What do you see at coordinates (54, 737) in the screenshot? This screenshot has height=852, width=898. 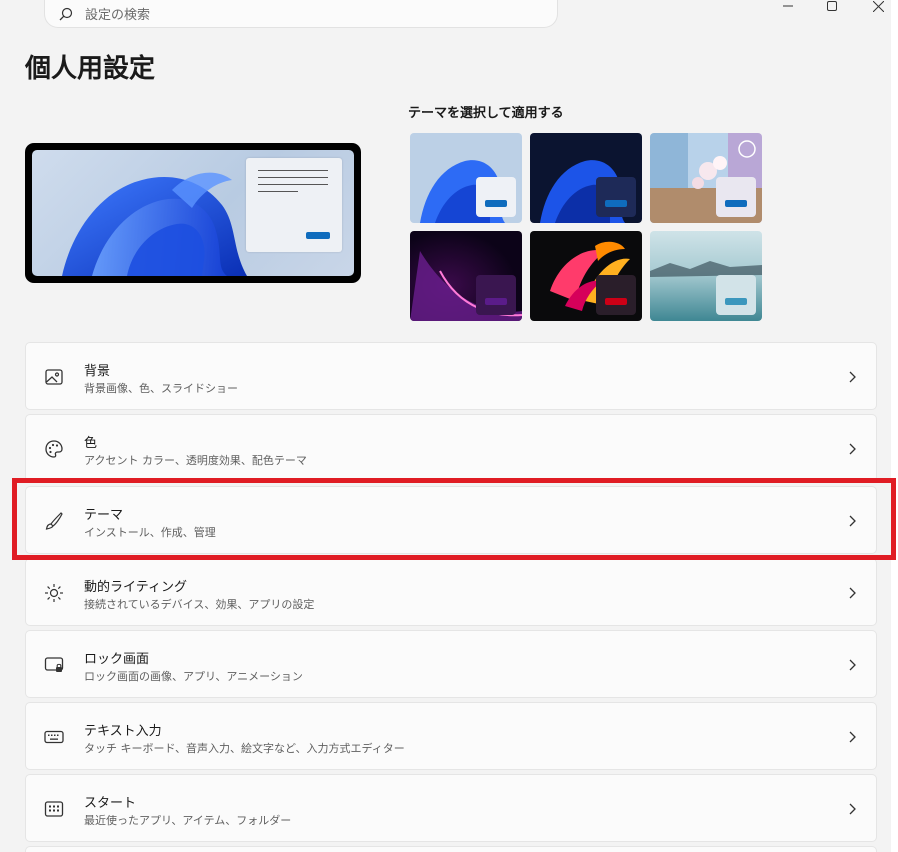 I see `keyboard-icon` at bounding box center [54, 737].